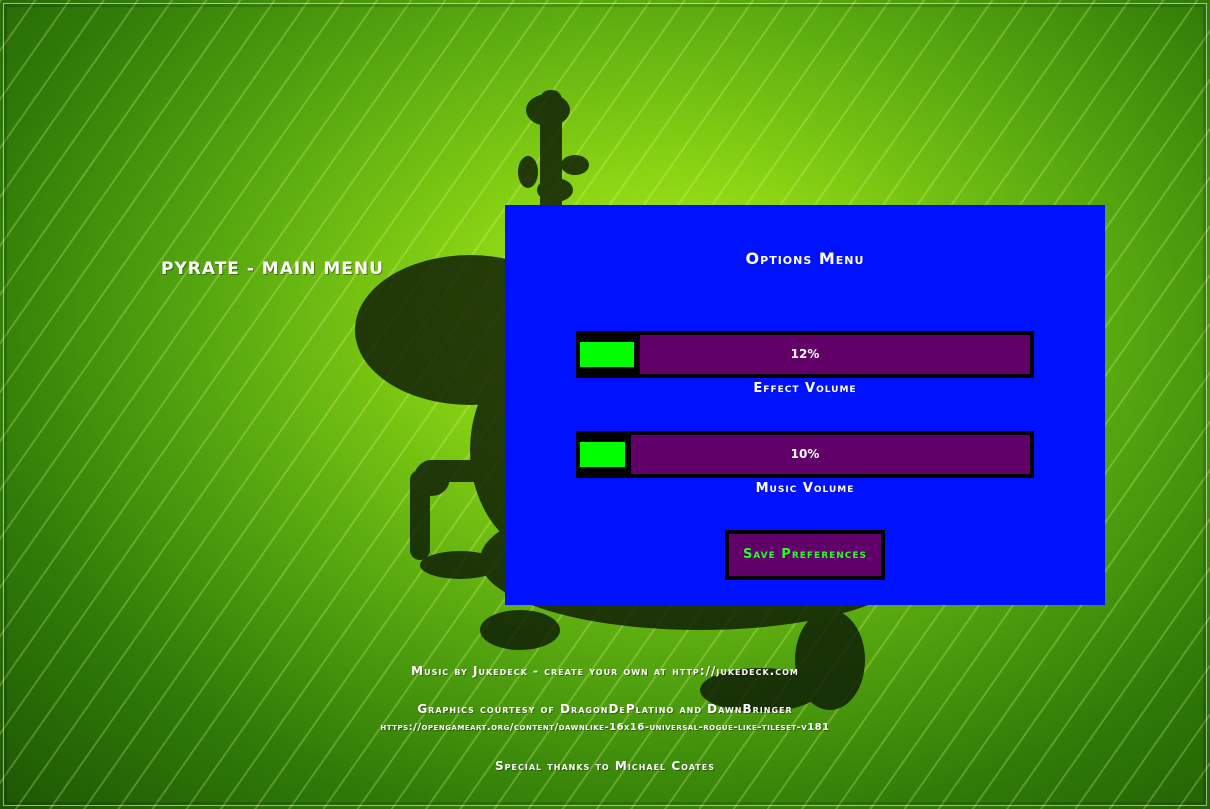 This screenshot has height=809, width=1210. What do you see at coordinates (605, 766) in the screenshot?
I see `special-thanks: Special thanks to Michael Coates` at bounding box center [605, 766].